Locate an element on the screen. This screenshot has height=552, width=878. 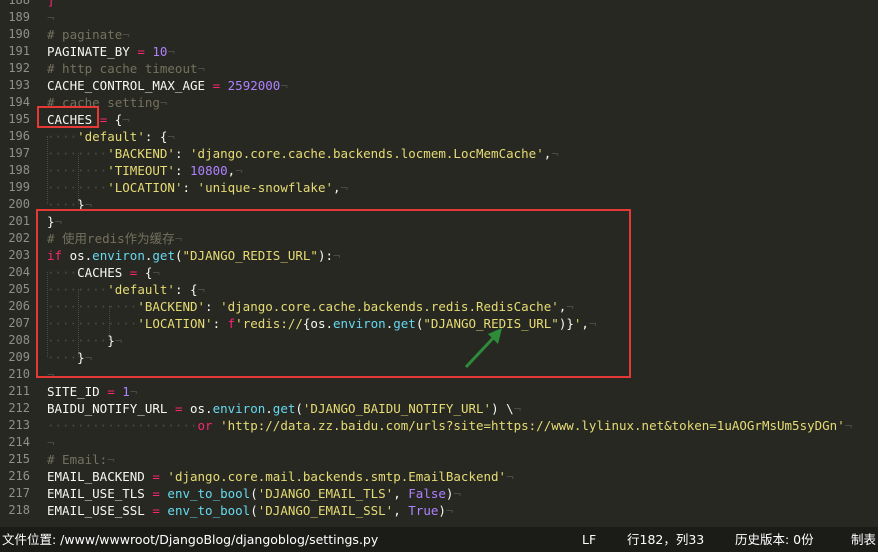
code-token: 'TIMEOUT' is located at coordinates (141, 170).